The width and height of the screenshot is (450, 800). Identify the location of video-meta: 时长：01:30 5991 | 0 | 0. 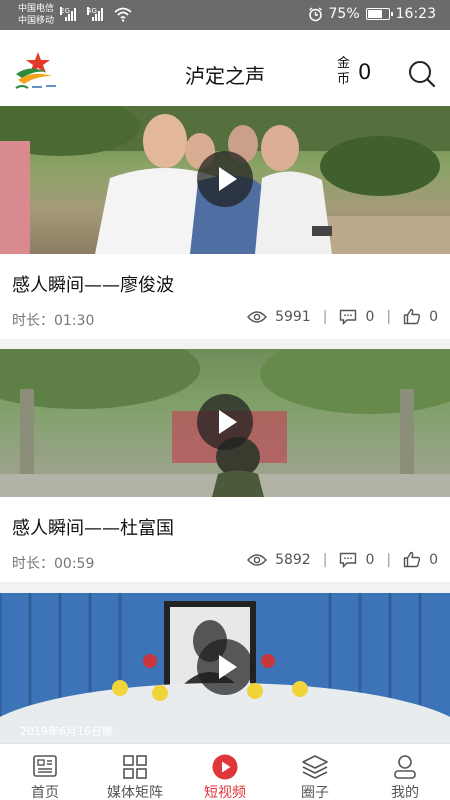
(225, 319).